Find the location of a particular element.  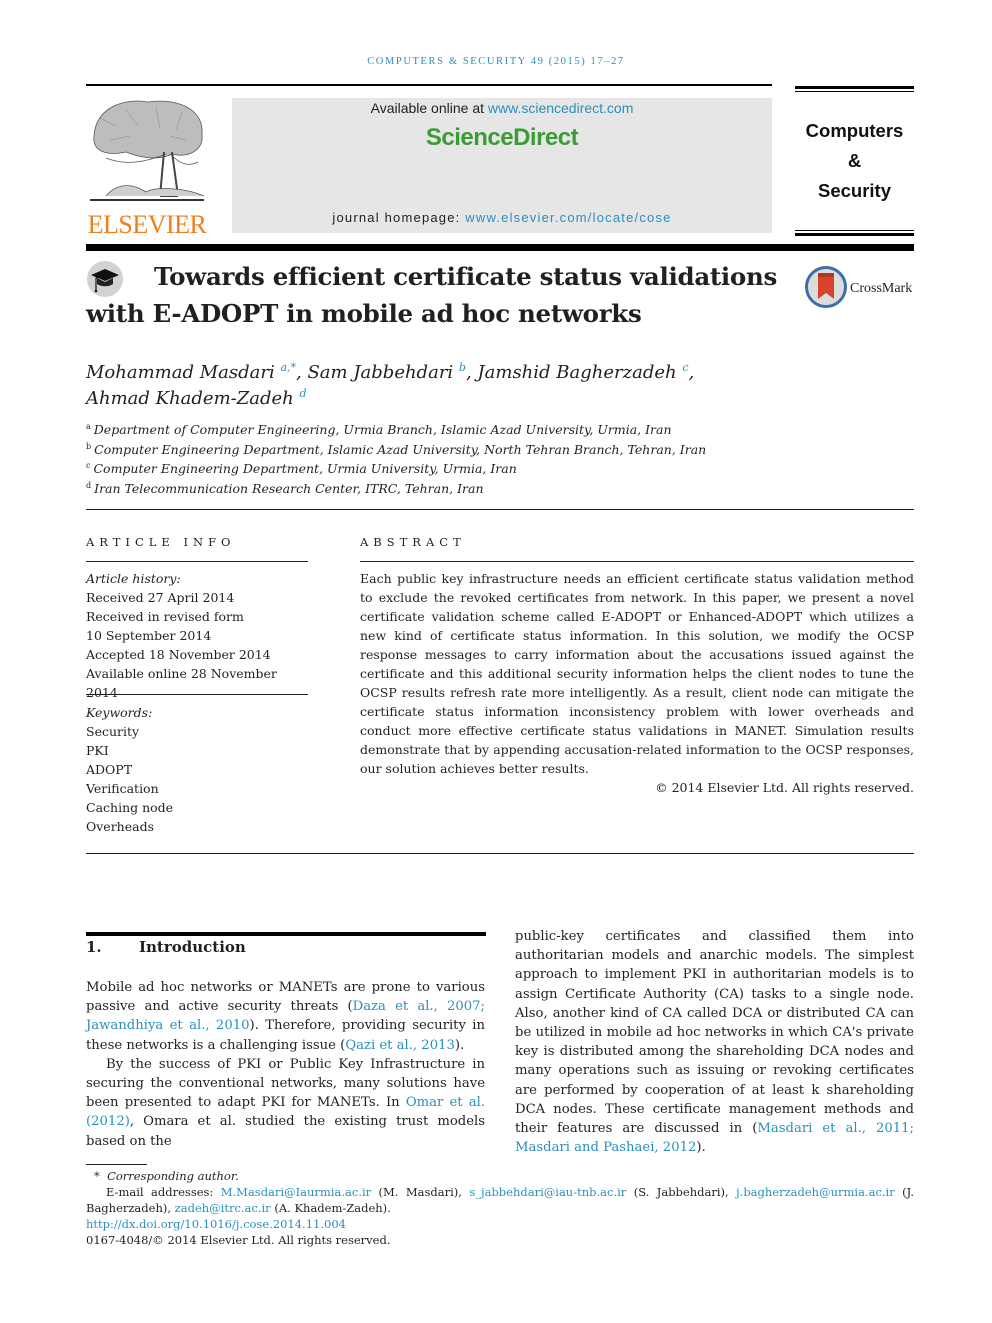

section-rule is located at coordinates (286, 934).